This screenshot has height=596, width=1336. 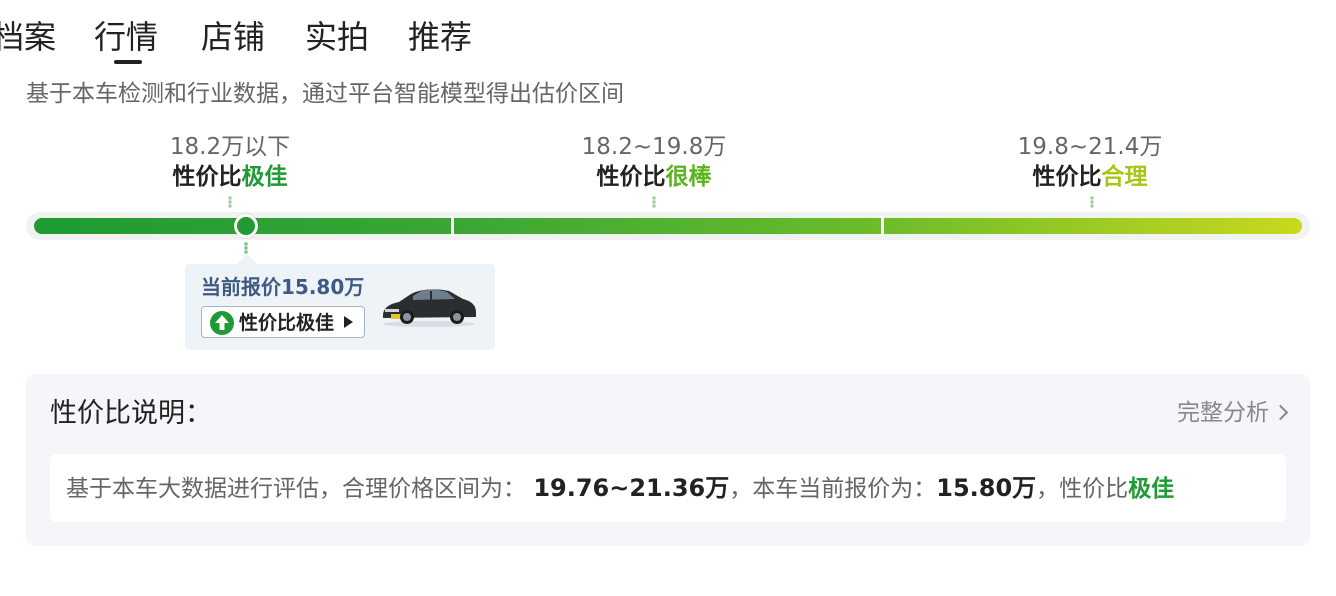 I want to click on tab-bar: 档案 行情 店铺 实拍 推荐, so click(x=668, y=35).